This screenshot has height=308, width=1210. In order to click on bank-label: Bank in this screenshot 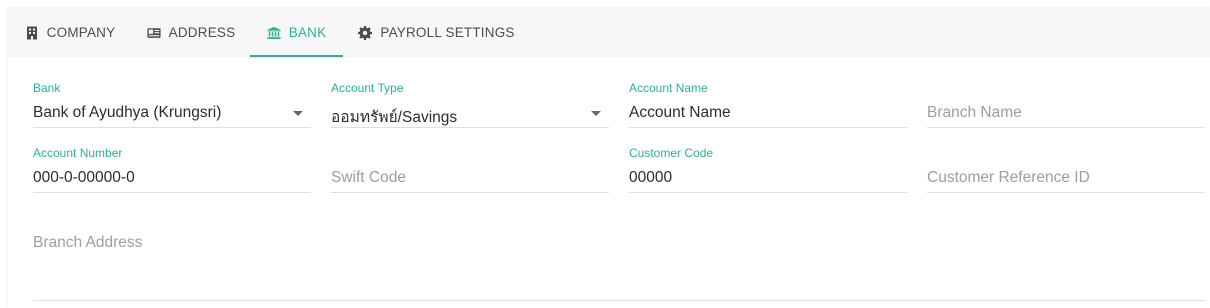, I will do `click(47, 88)`.